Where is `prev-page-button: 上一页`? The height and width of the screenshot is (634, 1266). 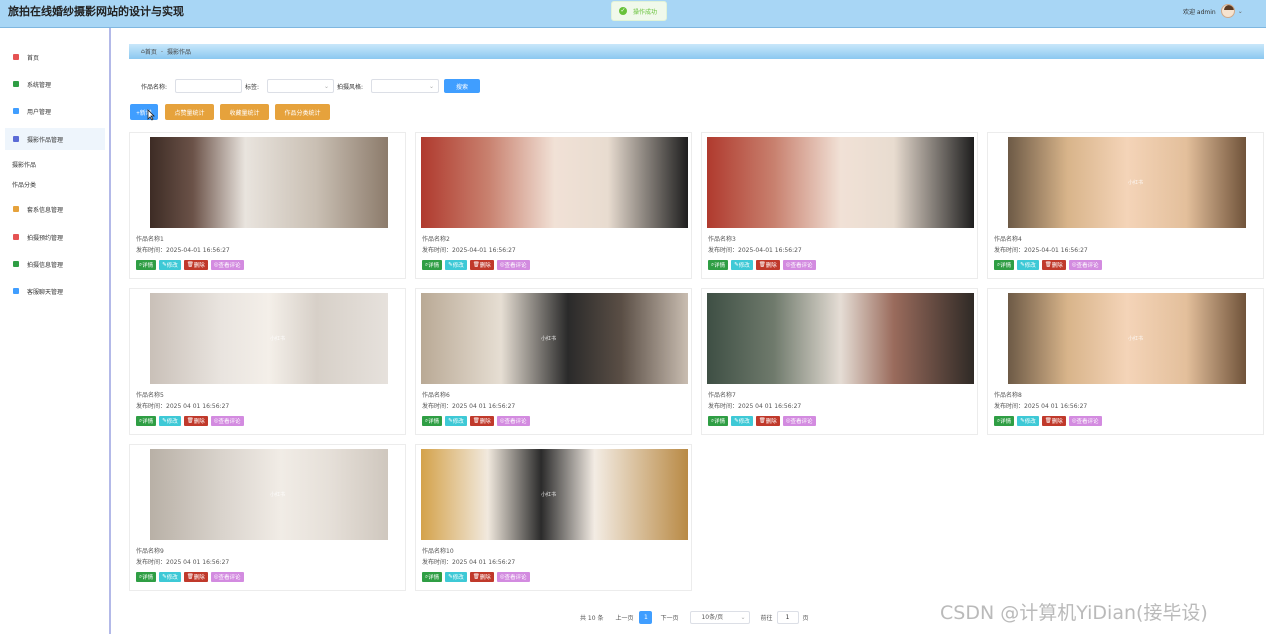 prev-page-button: 上一页 is located at coordinates (624, 617).